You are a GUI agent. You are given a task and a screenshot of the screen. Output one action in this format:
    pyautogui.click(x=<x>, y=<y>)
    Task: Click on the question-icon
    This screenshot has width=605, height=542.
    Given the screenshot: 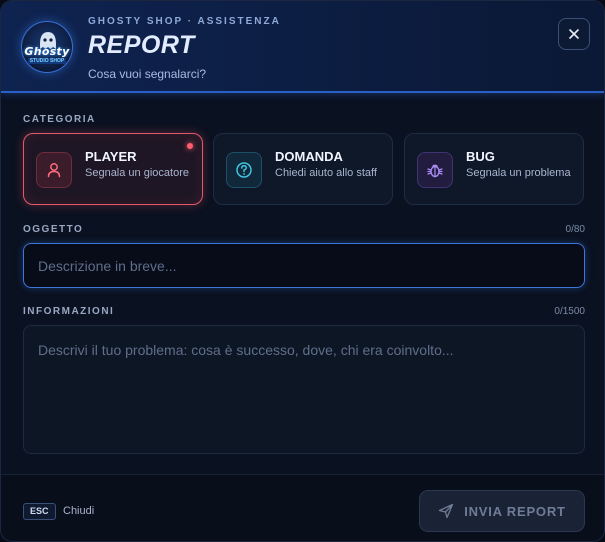 What is the action you would take?
    pyautogui.click(x=244, y=170)
    